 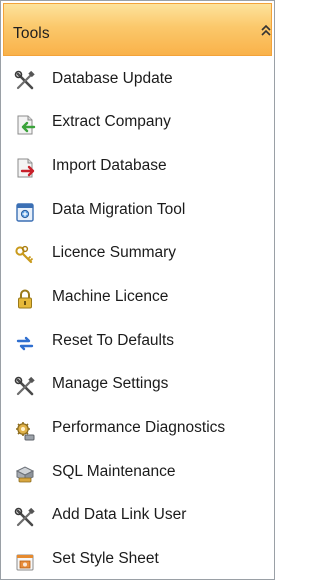 I want to click on tool-item-machine-licence: Machine Licence, so click(x=137, y=298).